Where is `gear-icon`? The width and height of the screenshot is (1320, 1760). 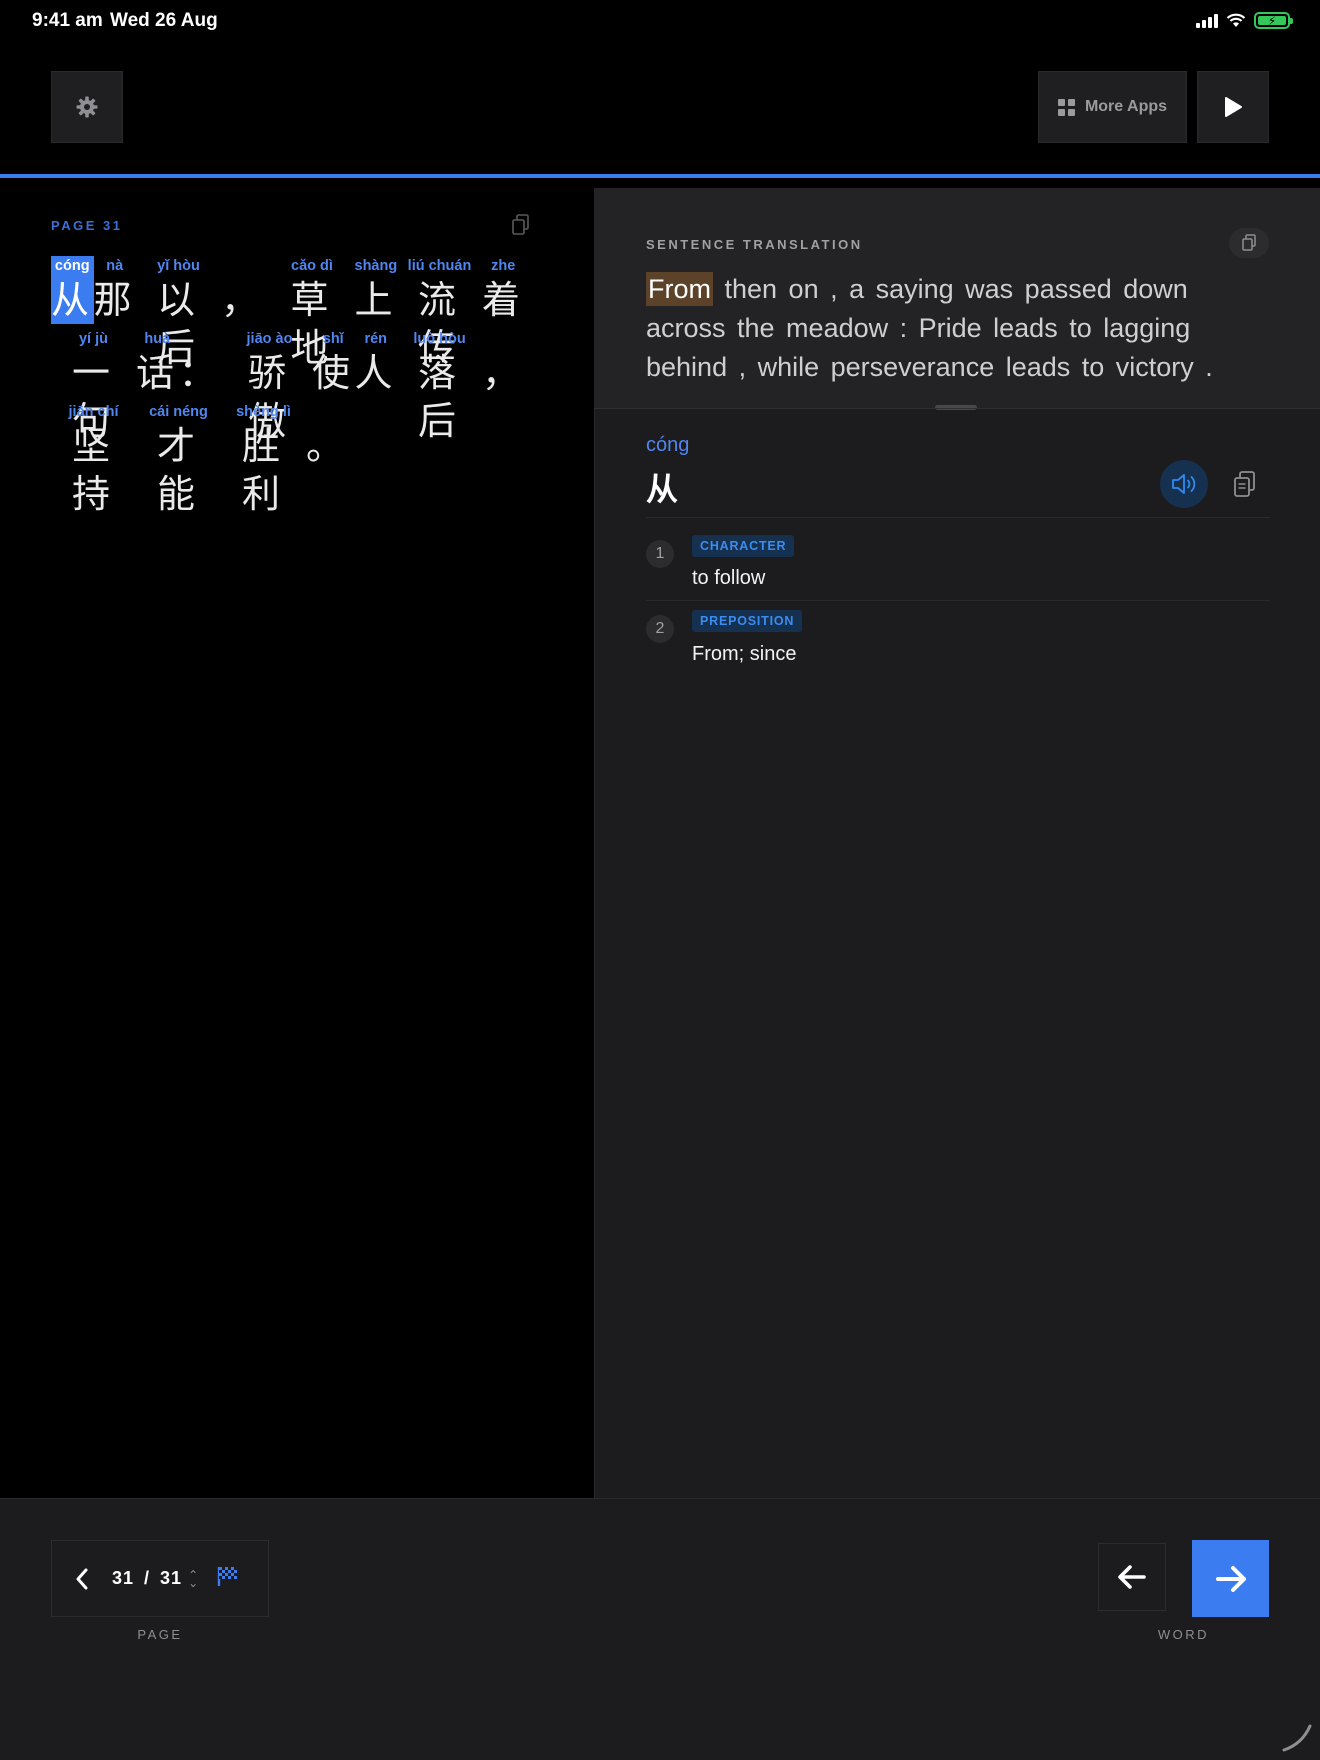
gear-icon is located at coordinates (87, 107).